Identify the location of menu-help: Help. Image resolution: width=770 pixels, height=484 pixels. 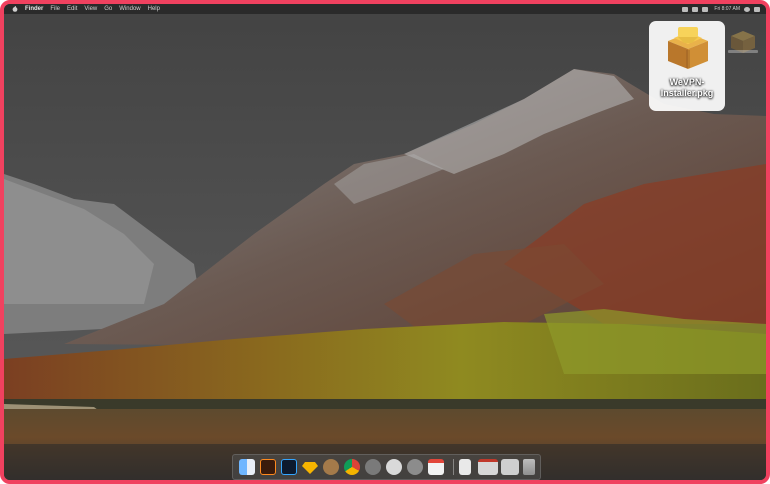
(154, 9).